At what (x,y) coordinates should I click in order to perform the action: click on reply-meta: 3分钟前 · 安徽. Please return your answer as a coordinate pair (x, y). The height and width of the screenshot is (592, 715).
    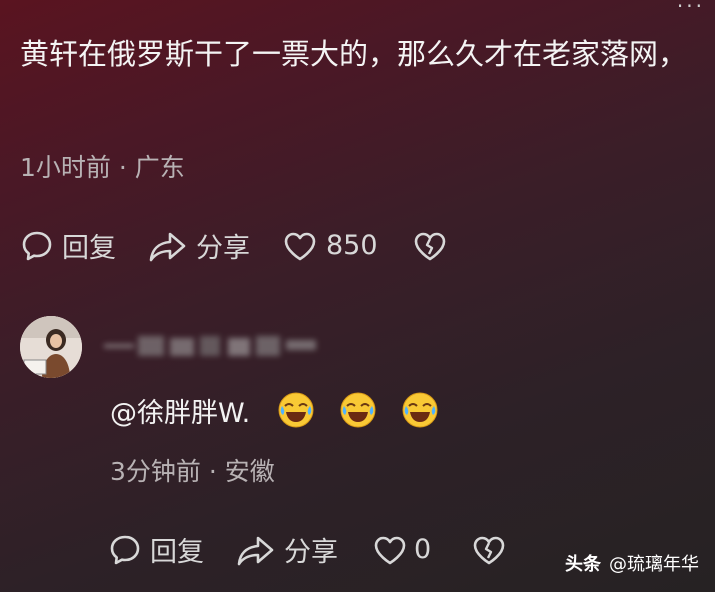
    Looking at the image, I should click on (192, 471).